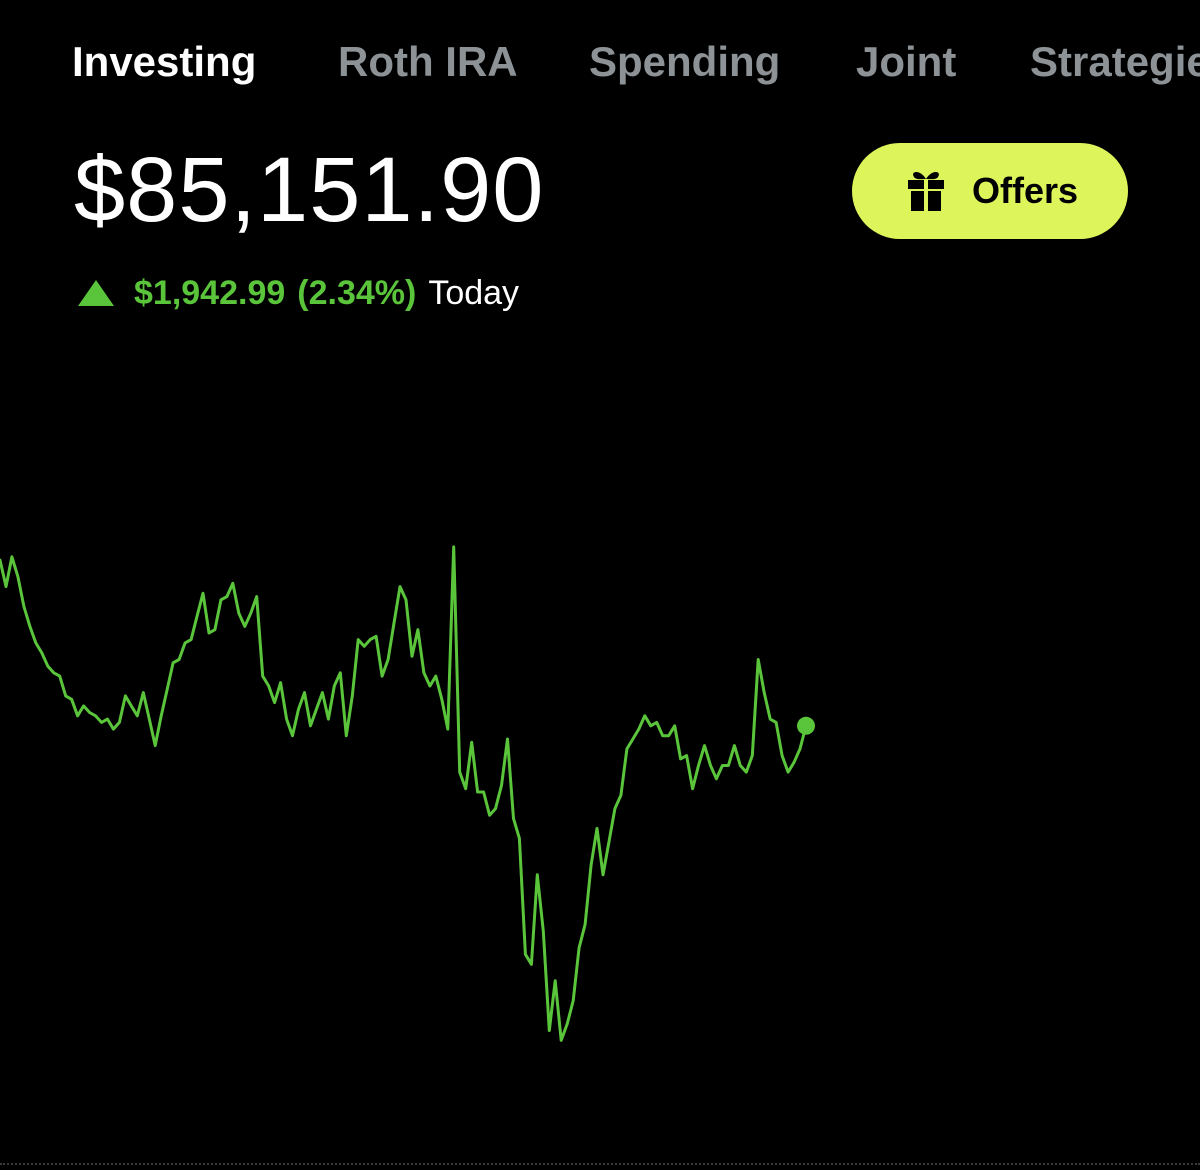 The image size is (1200, 1170). Describe the element at coordinates (164, 62) in the screenshot. I see `tab-investing: Investing` at that location.